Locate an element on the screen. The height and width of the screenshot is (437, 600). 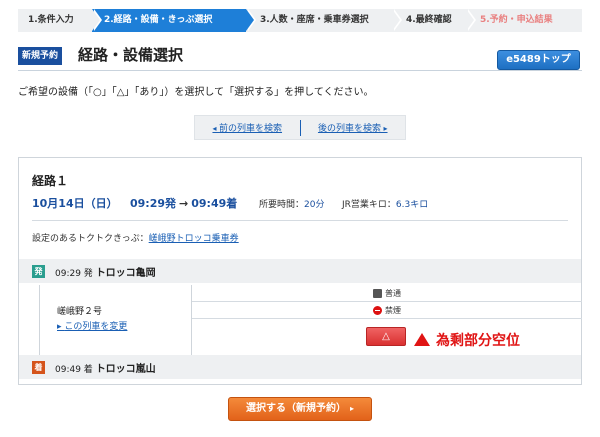
departure-badge: 発 is located at coordinates (38, 271).